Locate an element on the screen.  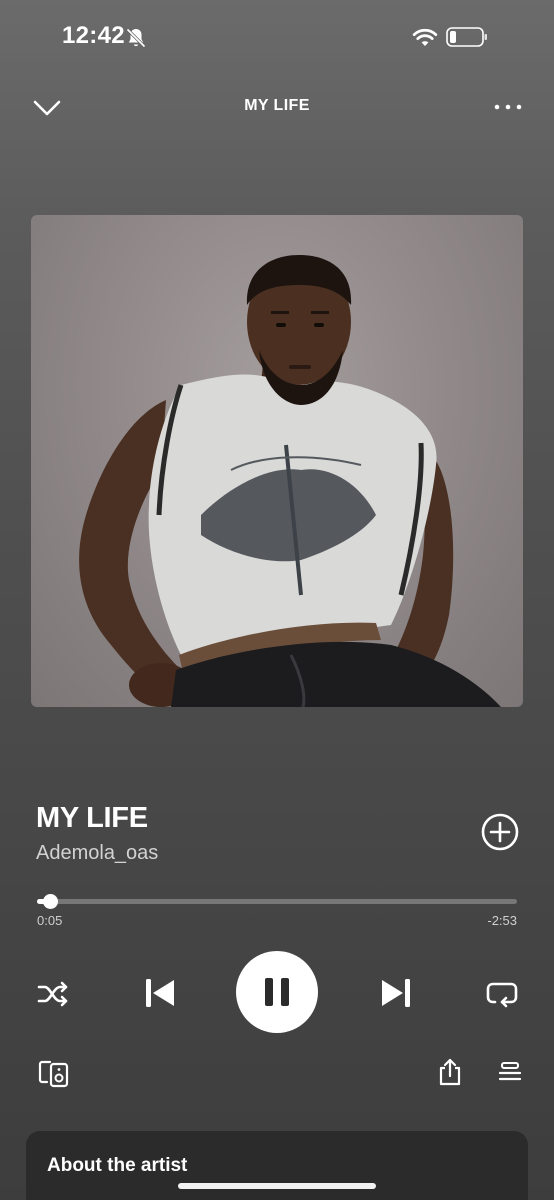
queue-icon is located at coordinates (510, 1073).